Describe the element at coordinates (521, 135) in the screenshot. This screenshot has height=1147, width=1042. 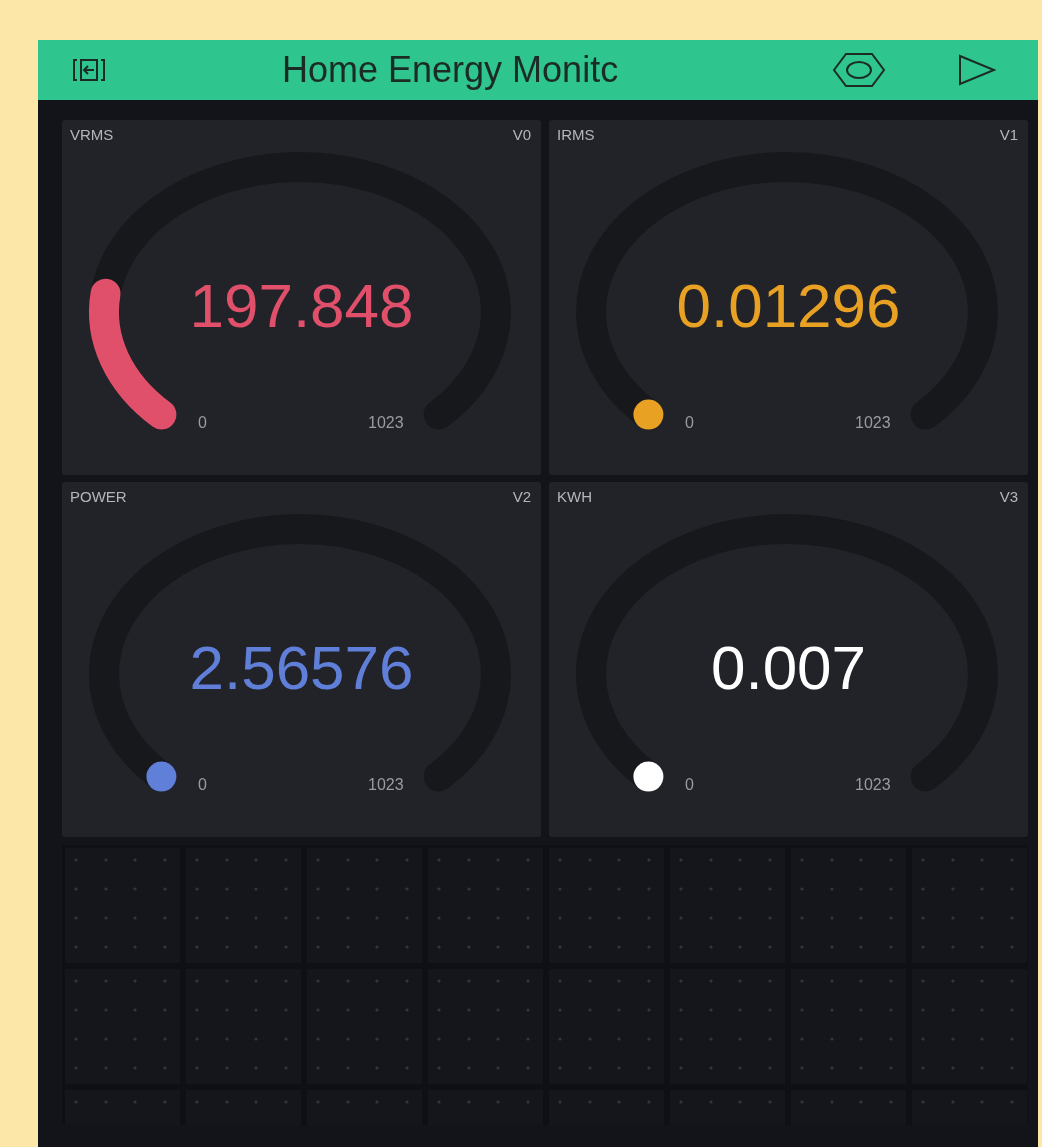
I see `pin-label: V0` at that location.